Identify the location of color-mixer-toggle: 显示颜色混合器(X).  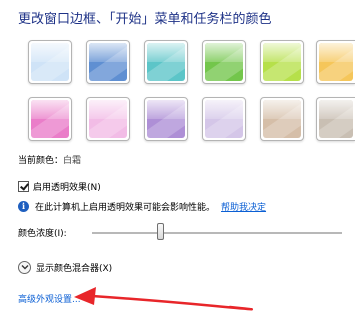
(65, 267).